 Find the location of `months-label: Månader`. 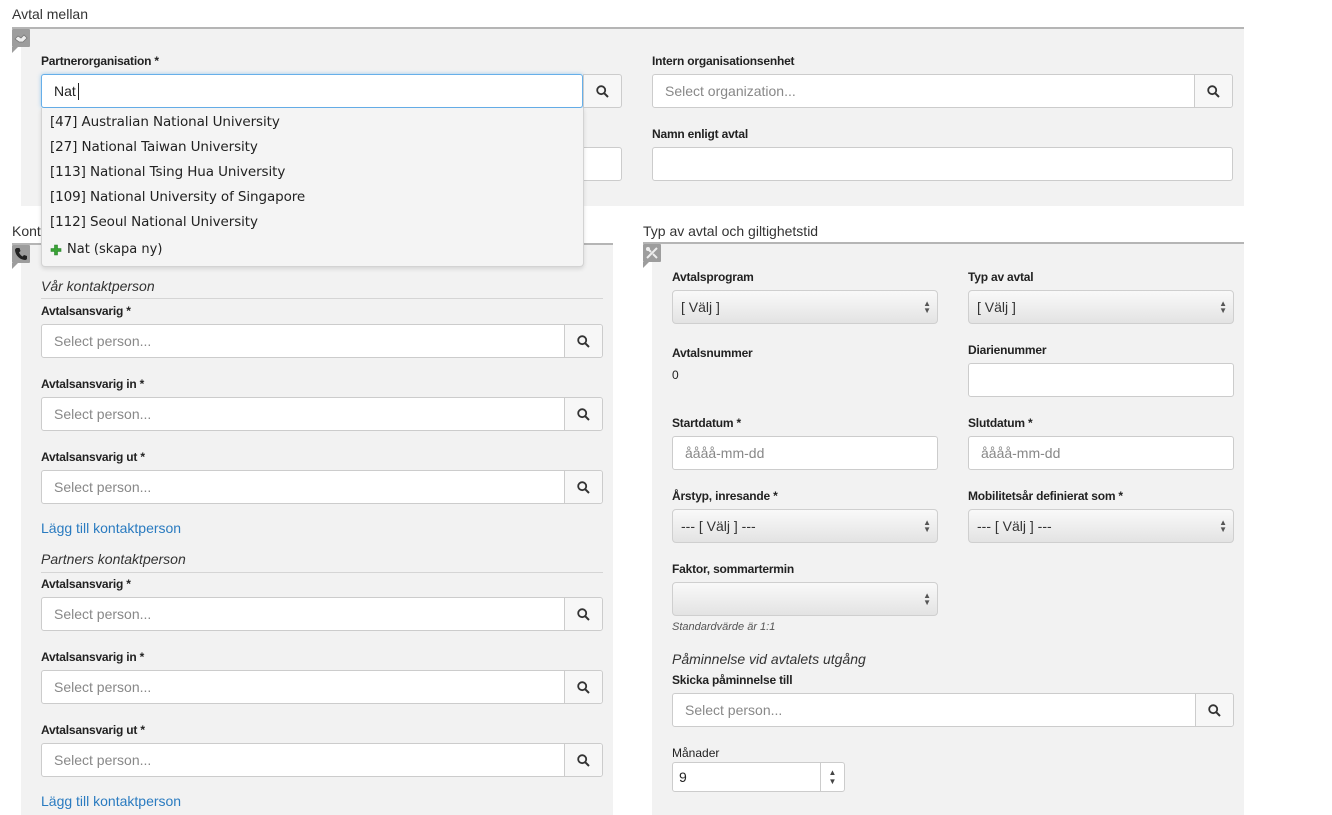

months-label: Månader is located at coordinates (696, 753).